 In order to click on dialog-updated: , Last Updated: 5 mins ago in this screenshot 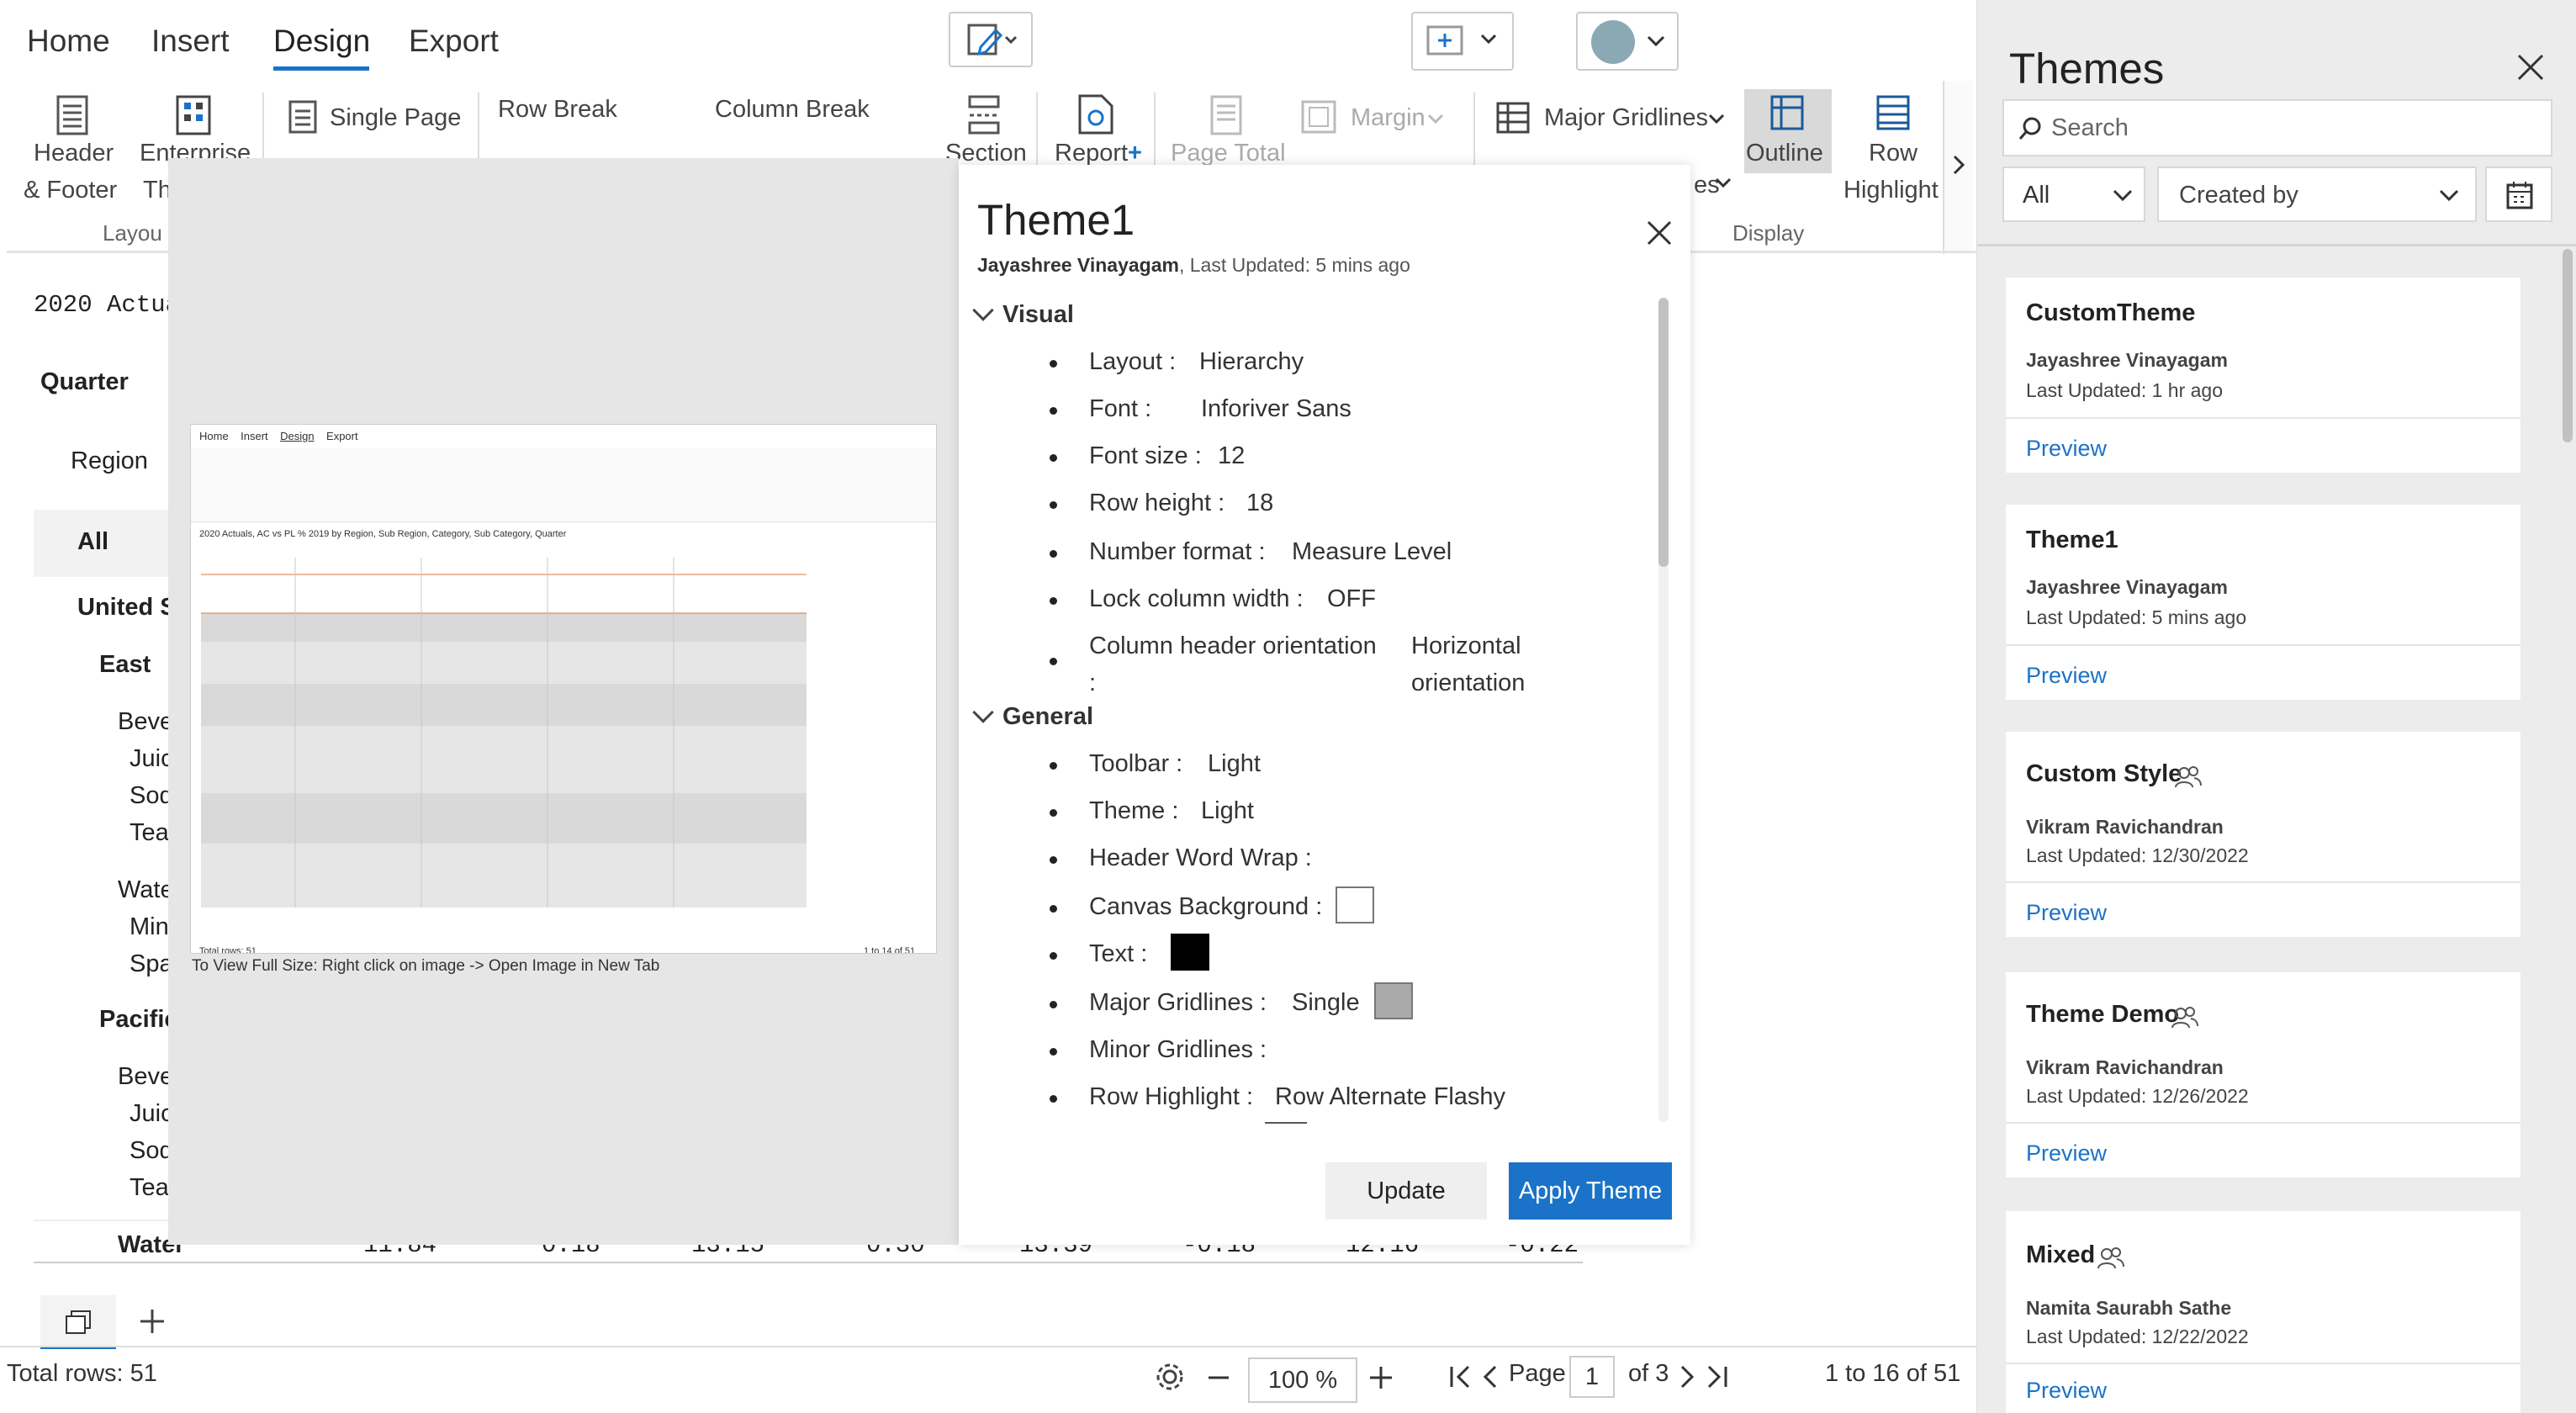, I will do `click(1294, 265)`.